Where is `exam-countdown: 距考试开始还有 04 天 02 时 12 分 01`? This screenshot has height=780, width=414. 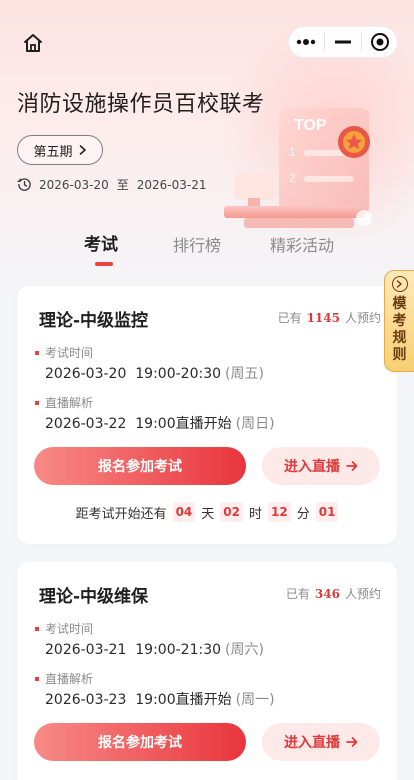 exam-countdown: 距考试开始还有 04 天 02 时 12 分 01 is located at coordinates (207, 512).